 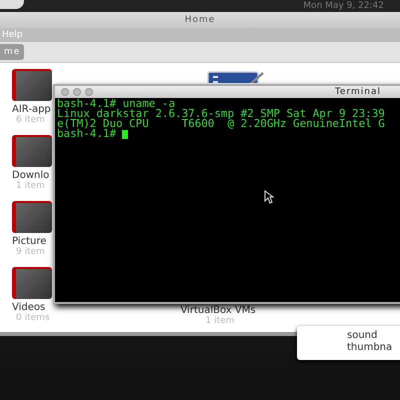 I want to click on file-name: Downlo, so click(x=31, y=175).